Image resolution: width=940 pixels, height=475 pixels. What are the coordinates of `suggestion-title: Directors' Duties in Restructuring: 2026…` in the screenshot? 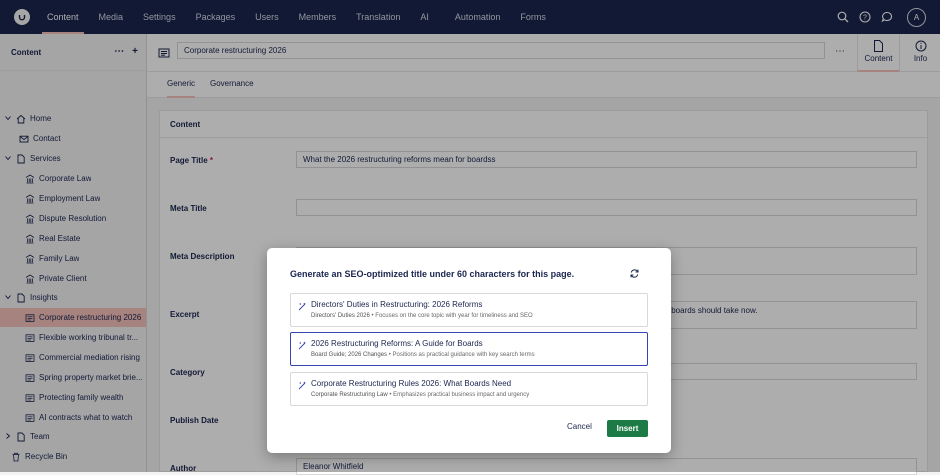 It's located at (397, 304).